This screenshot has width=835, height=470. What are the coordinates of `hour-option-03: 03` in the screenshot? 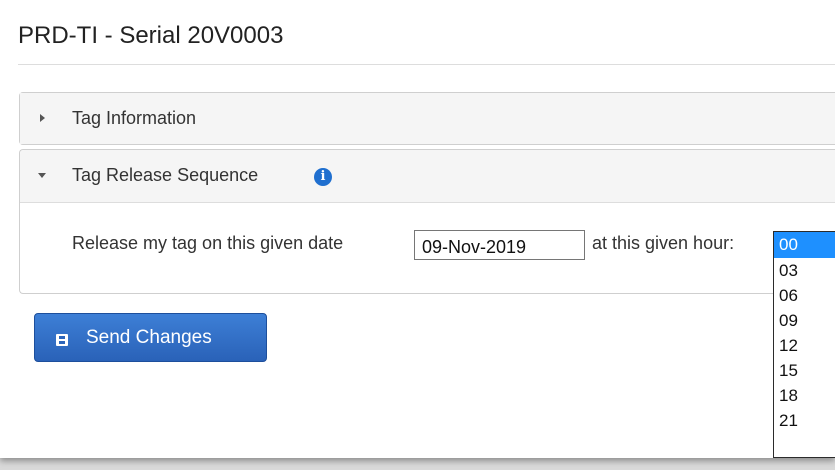 It's located at (804, 270).